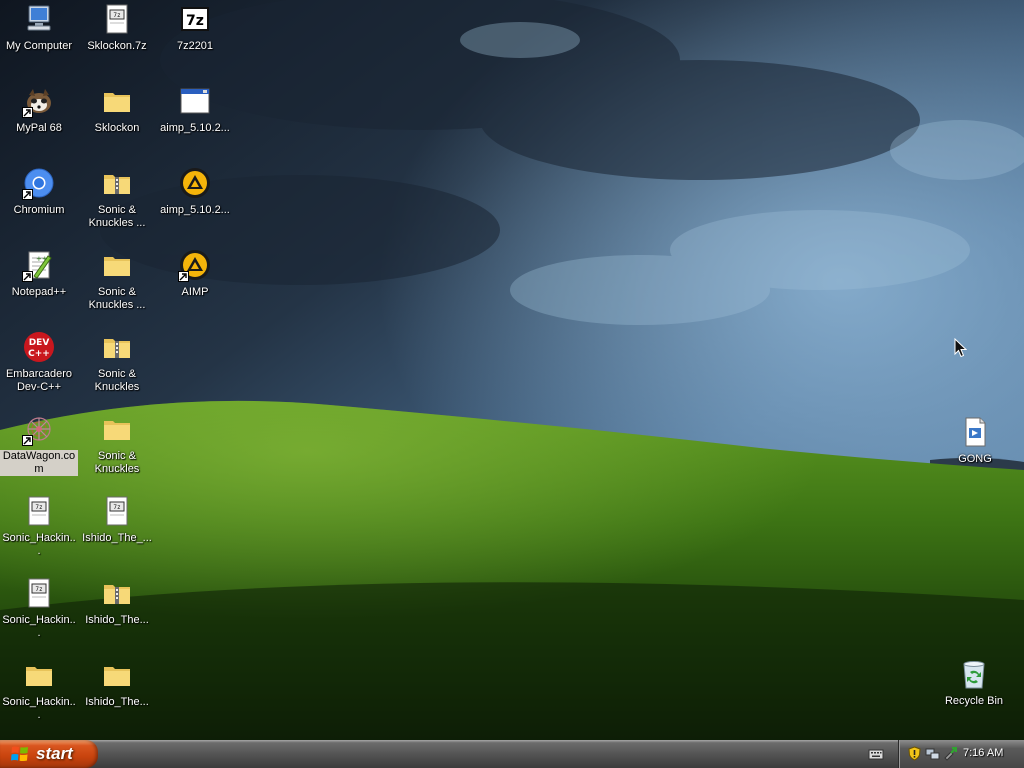 The width and height of the screenshot is (1024, 768). I want to click on desktop-icon-sklockon-folder: Sklockon, so click(117, 110).